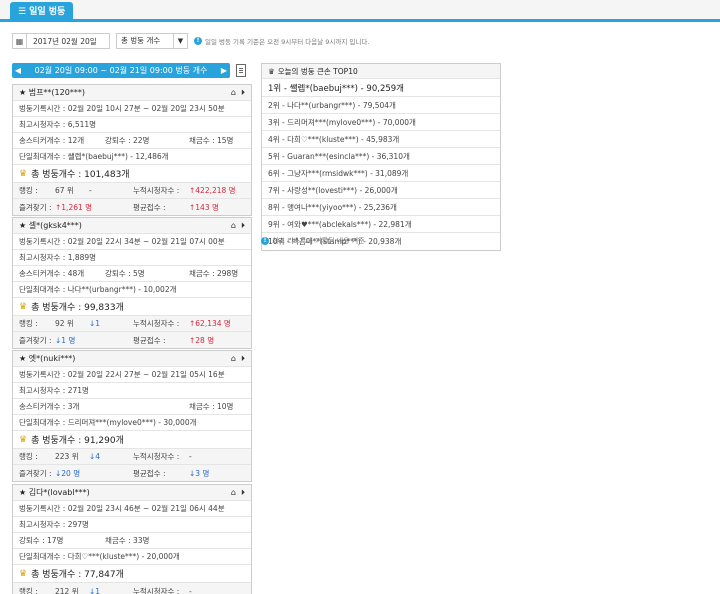 This screenshot has width=720, height=594. Describe the element at coordinates (20, 41) in the screenshot. I see `calendar-icon: ▦` at that location.